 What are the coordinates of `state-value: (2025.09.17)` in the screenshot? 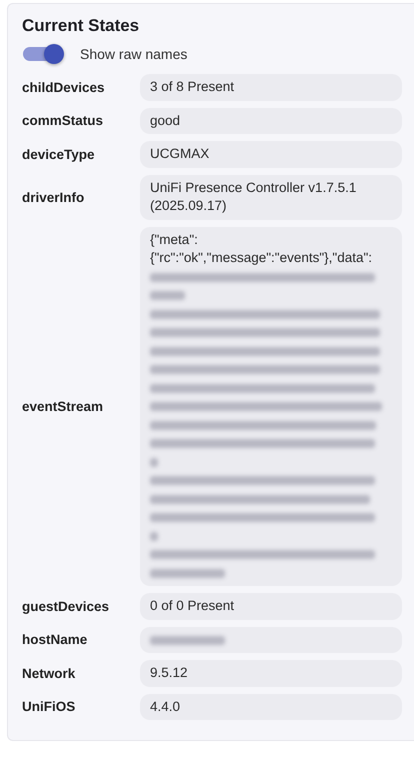 It's located at (189, 206).